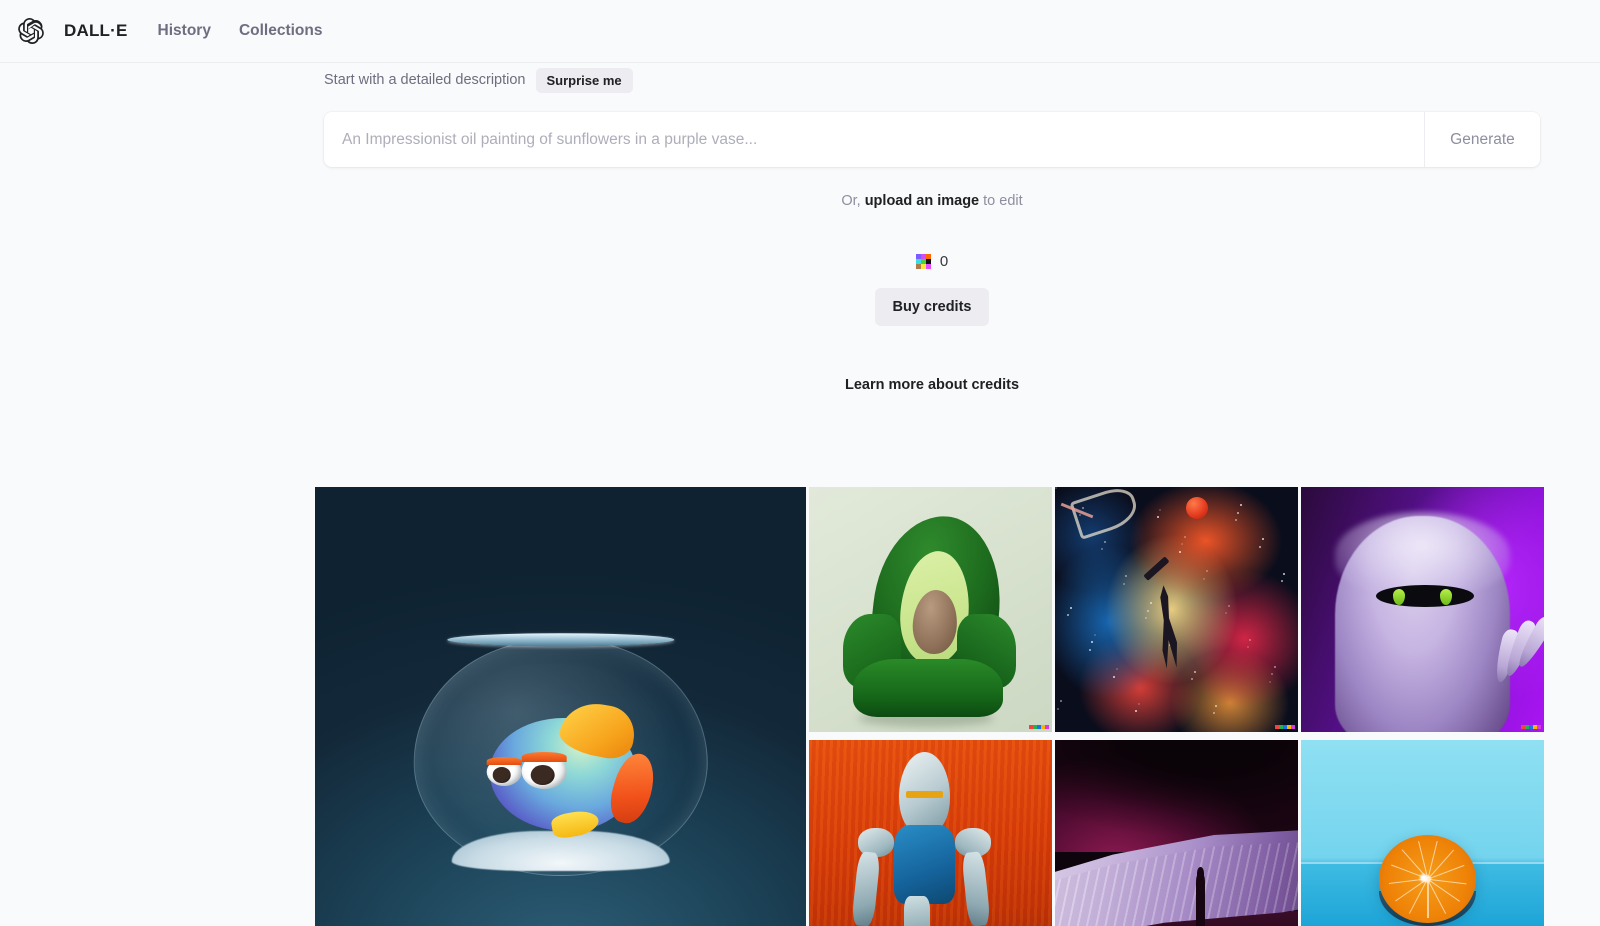 The image size is (1600, 926). Describe the element at coordinates (184, 31) in the screenshot. I see `nav-link-history: History` at that location.